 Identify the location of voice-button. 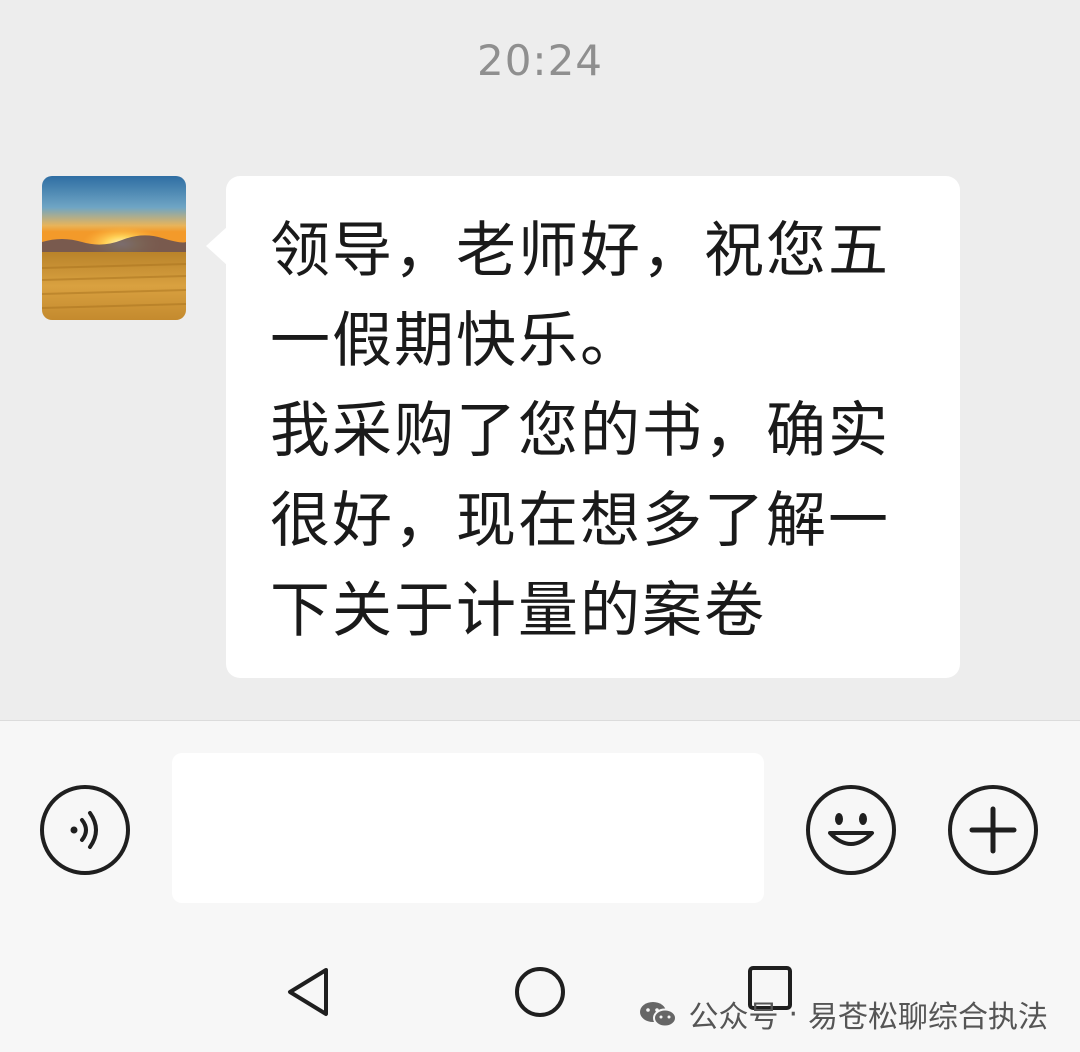
(85, 830).